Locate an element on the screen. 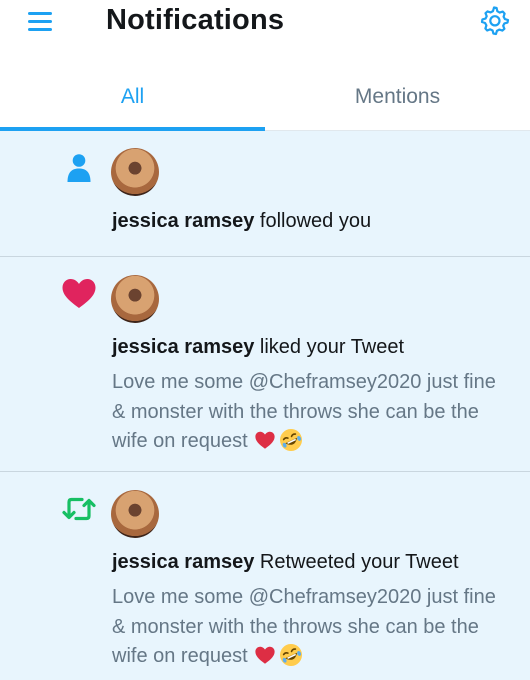  notification-action: liked your Tweet is located at coordinates (332, 347).